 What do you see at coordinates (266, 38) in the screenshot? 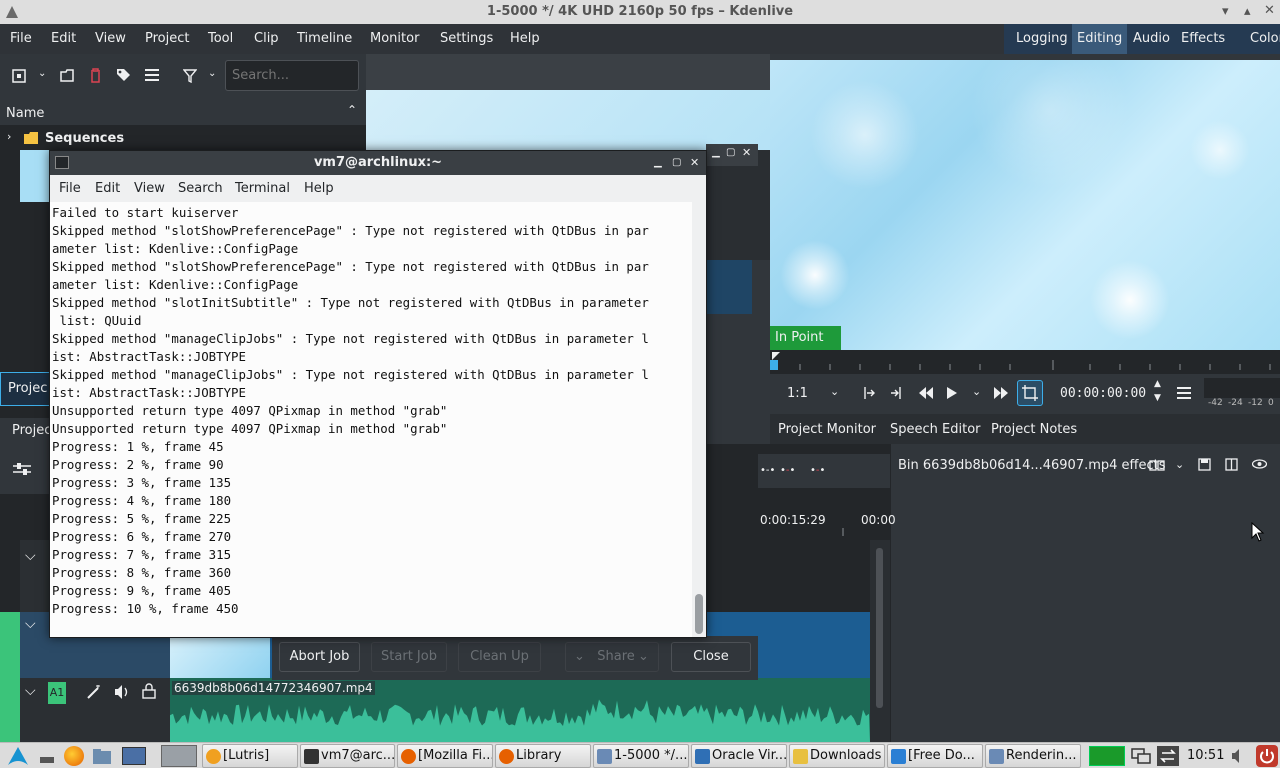
I see `menu-clip: Clip` at bounding box center [266, 38].